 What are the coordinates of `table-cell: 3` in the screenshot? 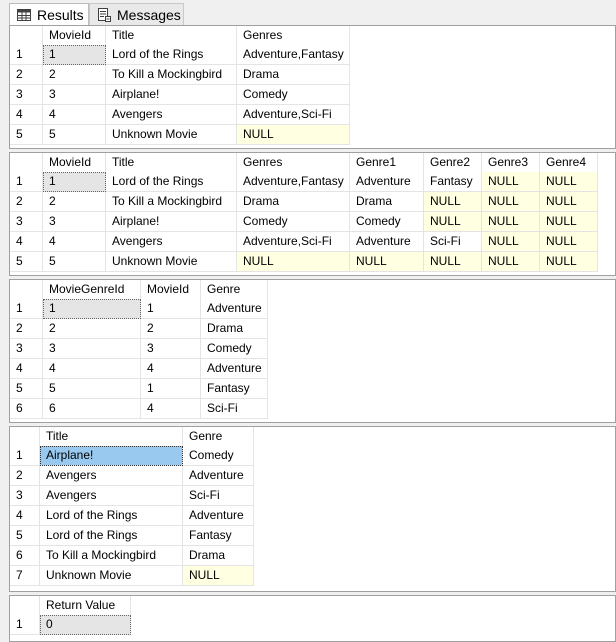 It's located at (74, 95).